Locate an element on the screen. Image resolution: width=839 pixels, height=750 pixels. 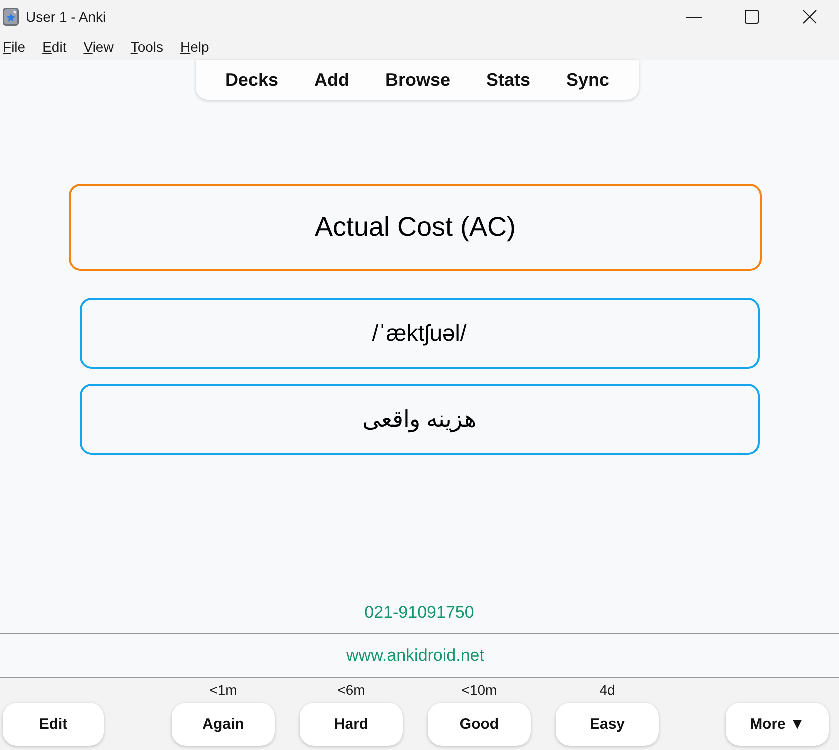
phone-number-text: 021-91091750 is located at coordinates (419, 613).